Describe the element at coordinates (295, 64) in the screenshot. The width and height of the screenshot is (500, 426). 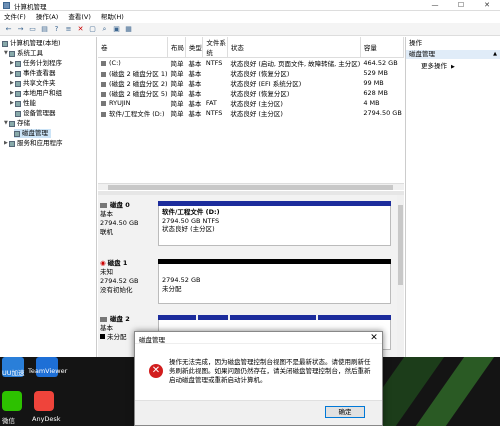
I see `cell-text: 状态良好 (启动, 页面文件, 故障转储, 主分区)` at that location.